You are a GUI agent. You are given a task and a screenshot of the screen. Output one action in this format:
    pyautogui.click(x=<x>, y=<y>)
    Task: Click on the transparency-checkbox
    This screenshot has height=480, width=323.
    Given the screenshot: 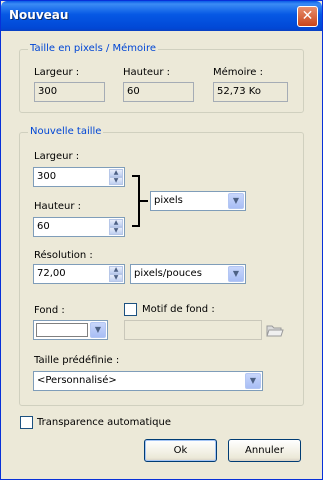 What is the action you would take?
    pyautogui.click(x=26, y=422)
    